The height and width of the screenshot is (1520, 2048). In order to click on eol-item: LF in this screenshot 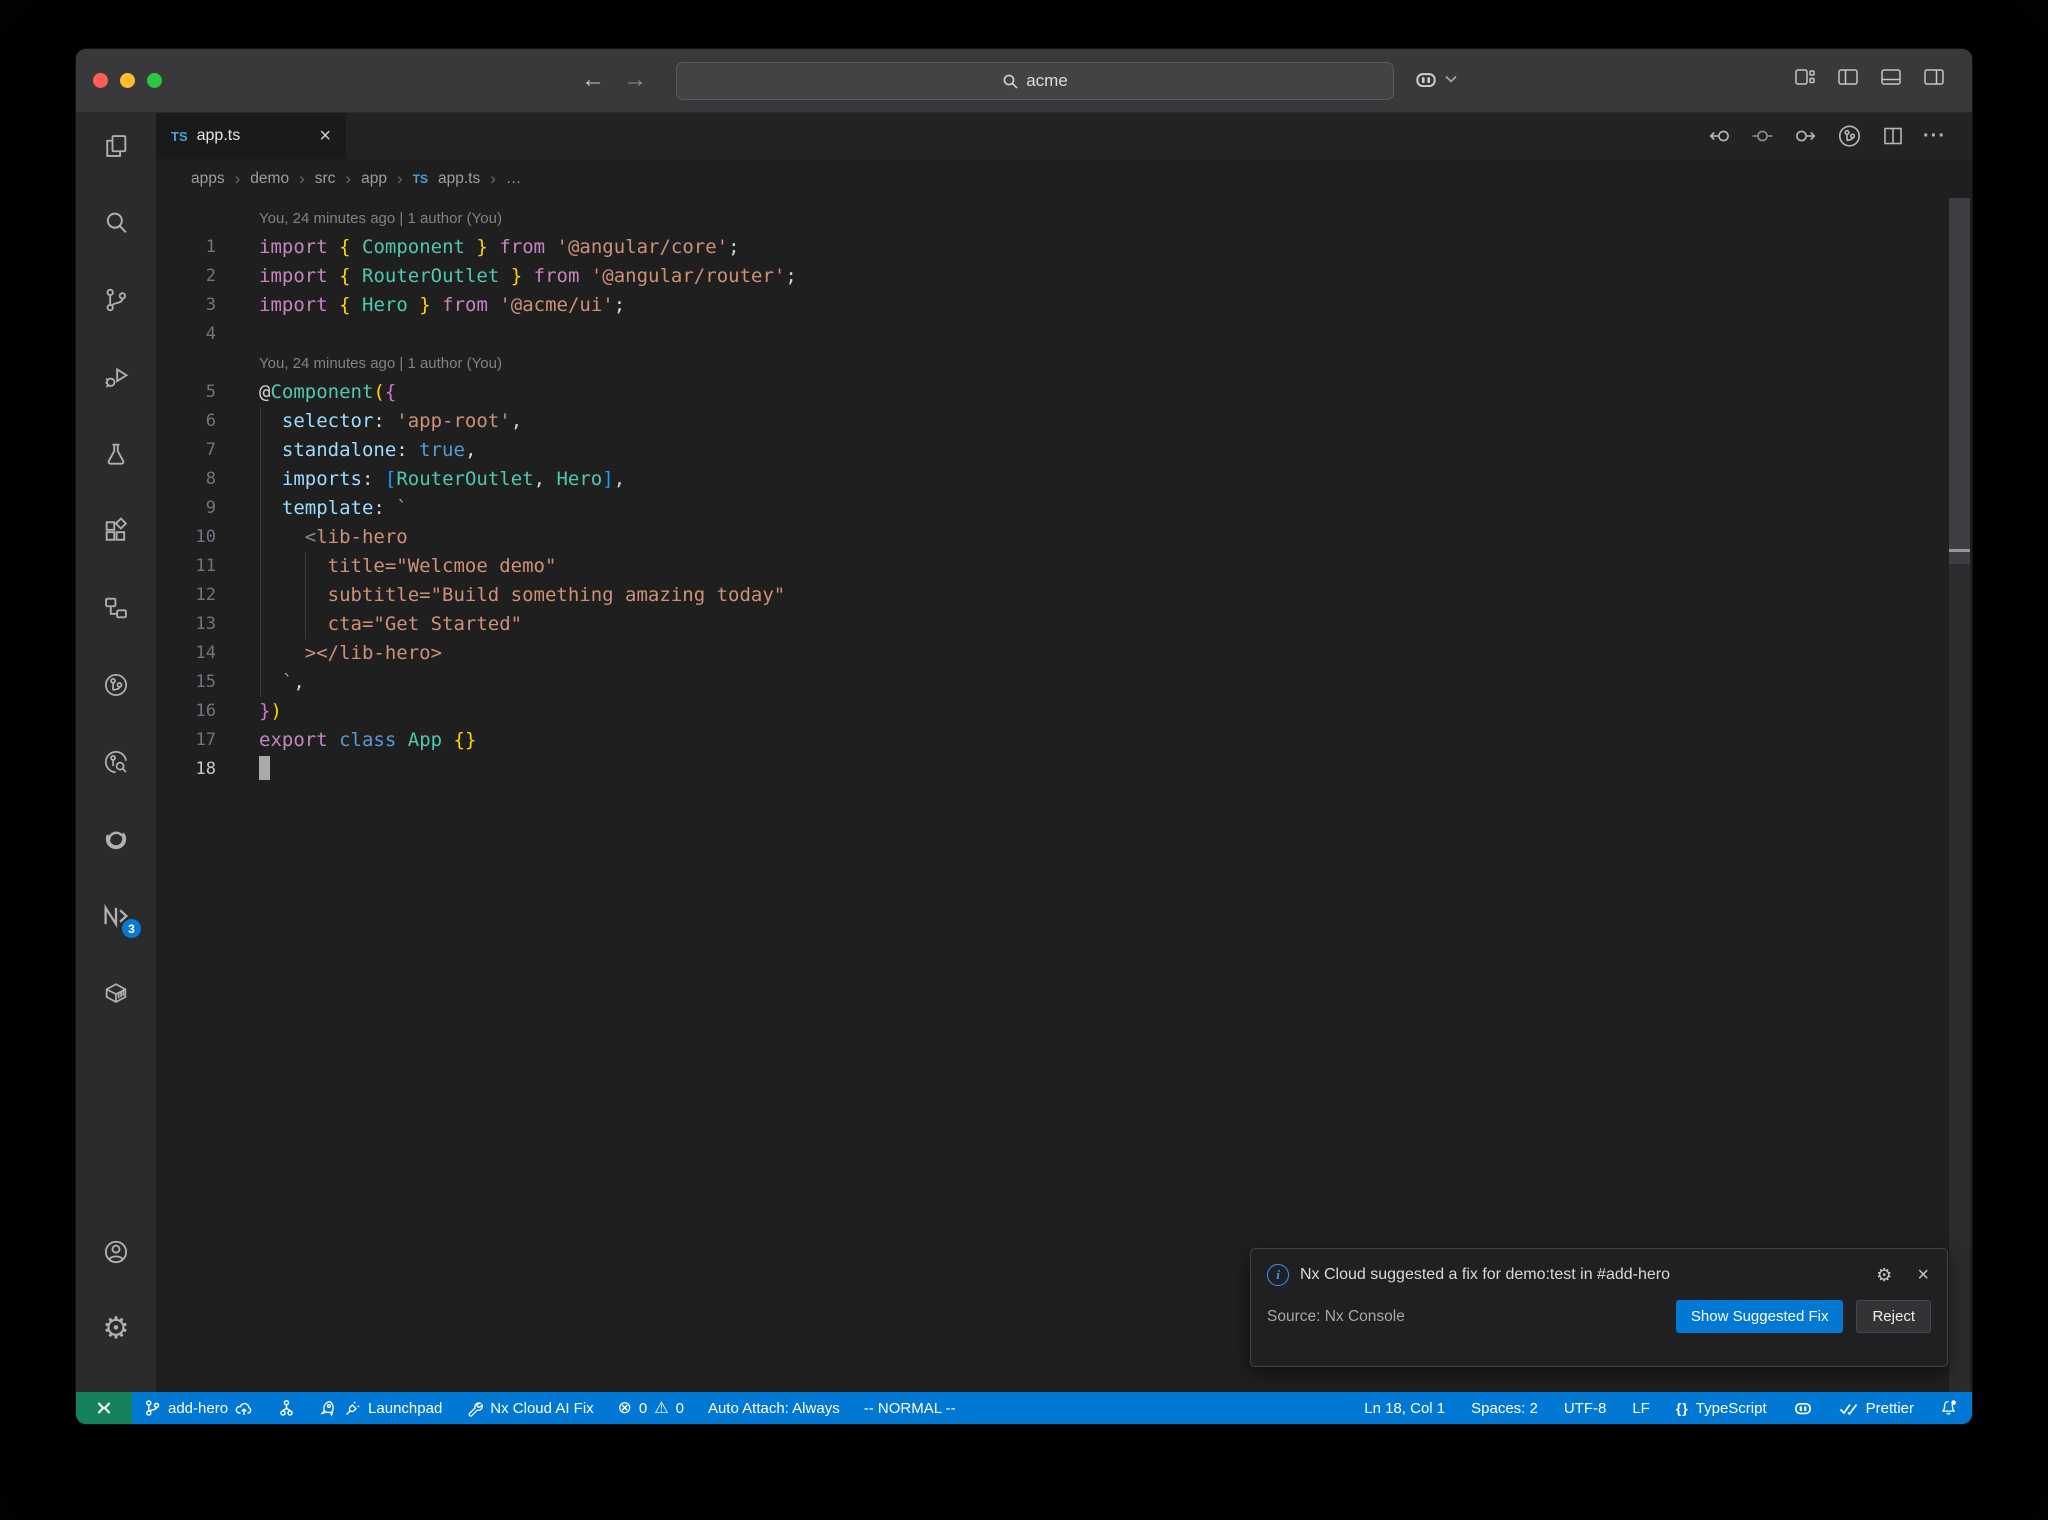, I will do `click(1641, 1408)`.